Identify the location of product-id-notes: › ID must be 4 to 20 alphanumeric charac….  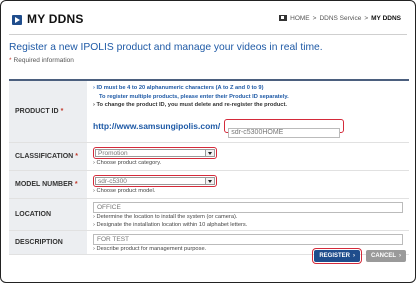
(248, 97).